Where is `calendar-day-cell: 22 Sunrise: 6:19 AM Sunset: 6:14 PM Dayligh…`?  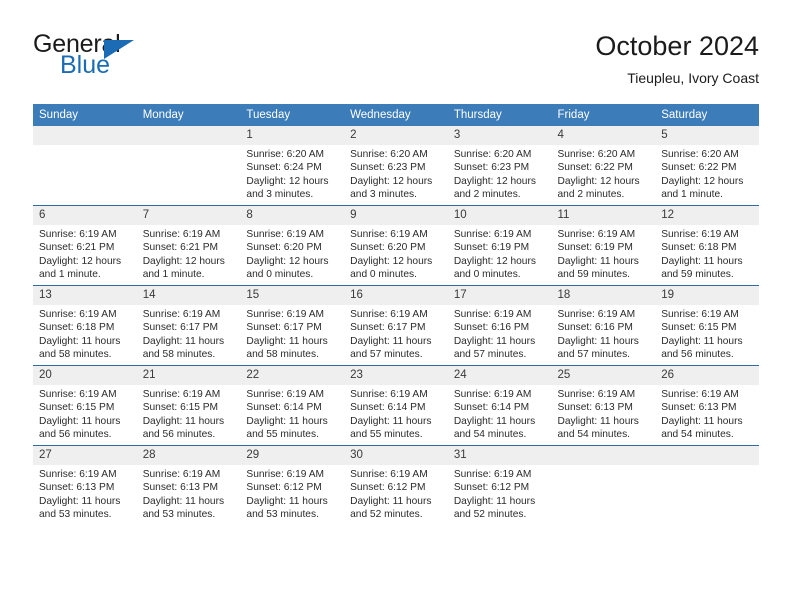
calendar-day-cell: 22 Sunrise: 6:19 AM Sunset: 6:14 PM Dayligh… is located at coordinates (292, 405).